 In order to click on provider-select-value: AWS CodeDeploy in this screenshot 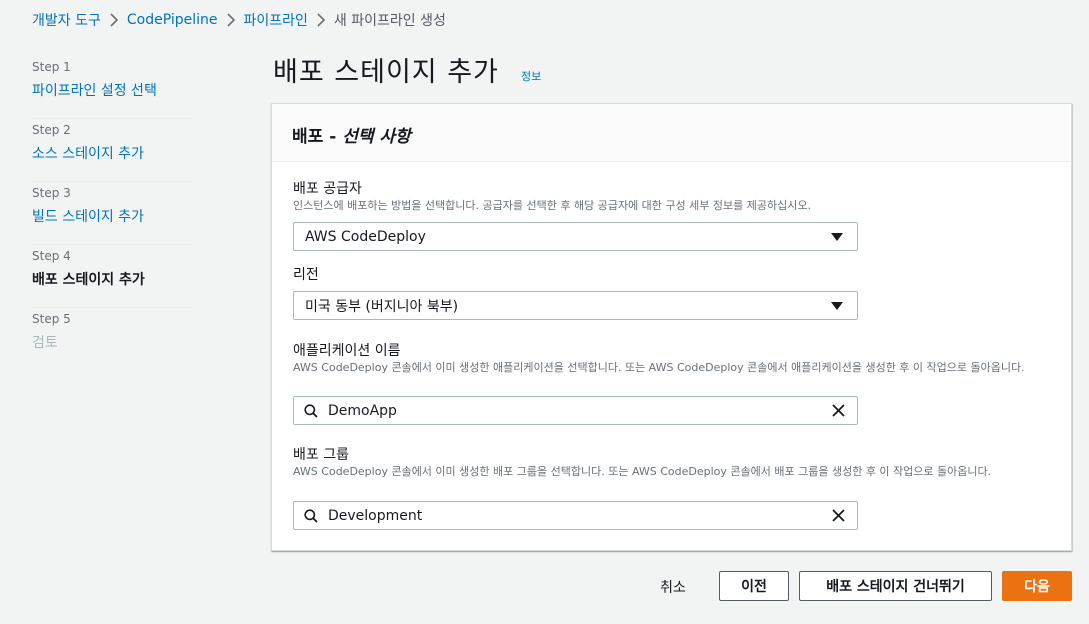, I will do `click(365, 236)`.